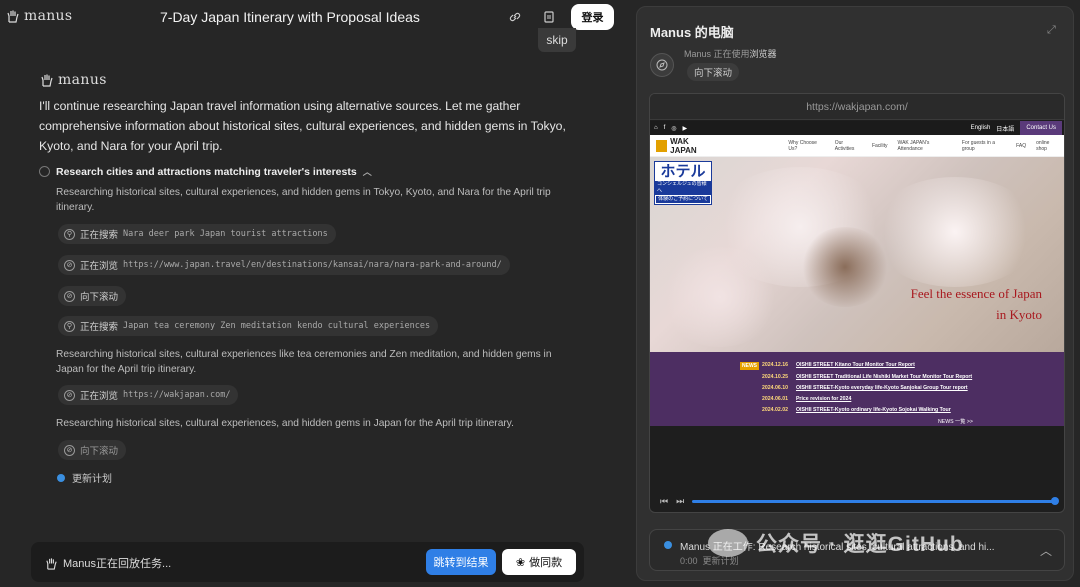 The image size is (1080, 587). What do you see at coordinates (713, 72) in the screenshot?
I see `current-action-pill: 向下滚动` at bounding box center [713, 72].